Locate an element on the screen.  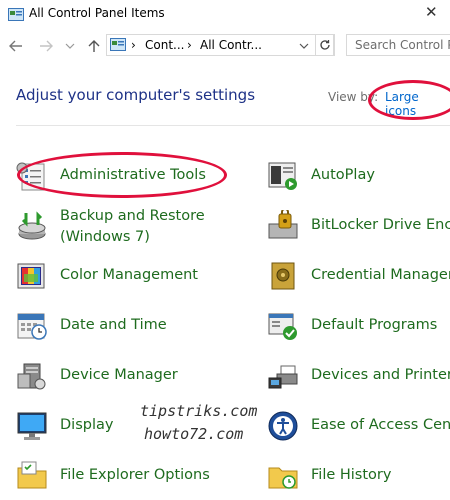
cp-item-label: File Explorer Options is located at coordinates (135, 475).